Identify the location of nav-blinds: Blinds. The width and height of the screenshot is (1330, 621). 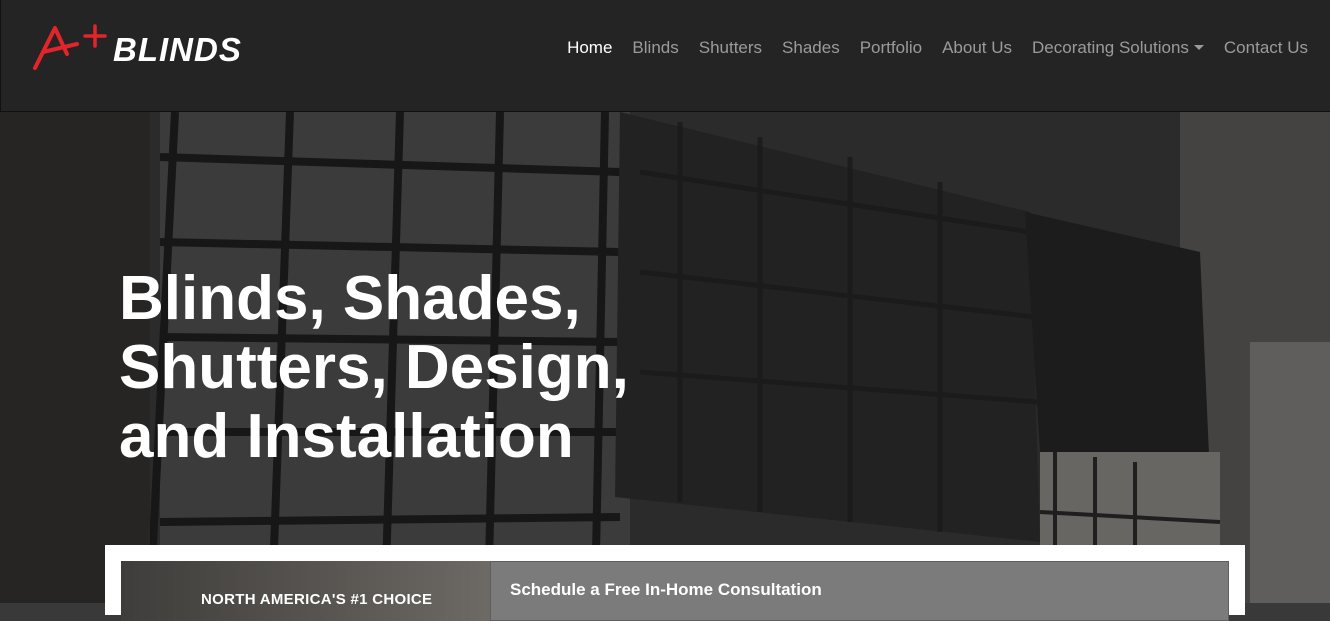
(655, 48).